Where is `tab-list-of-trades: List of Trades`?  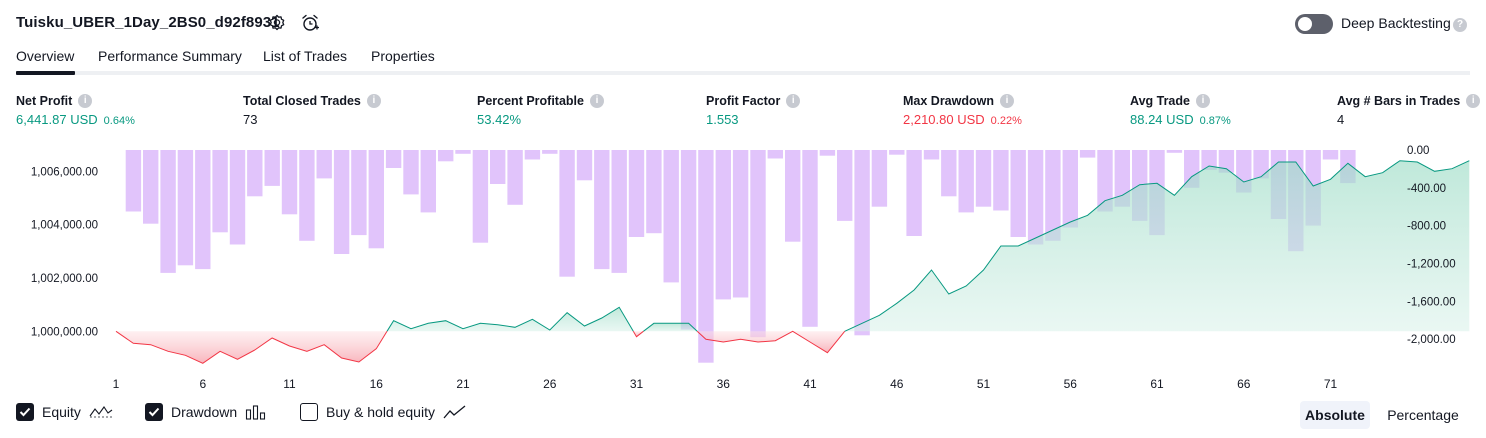 tab-list-of-trades: List of Trades is located at coordinates (305, 56).